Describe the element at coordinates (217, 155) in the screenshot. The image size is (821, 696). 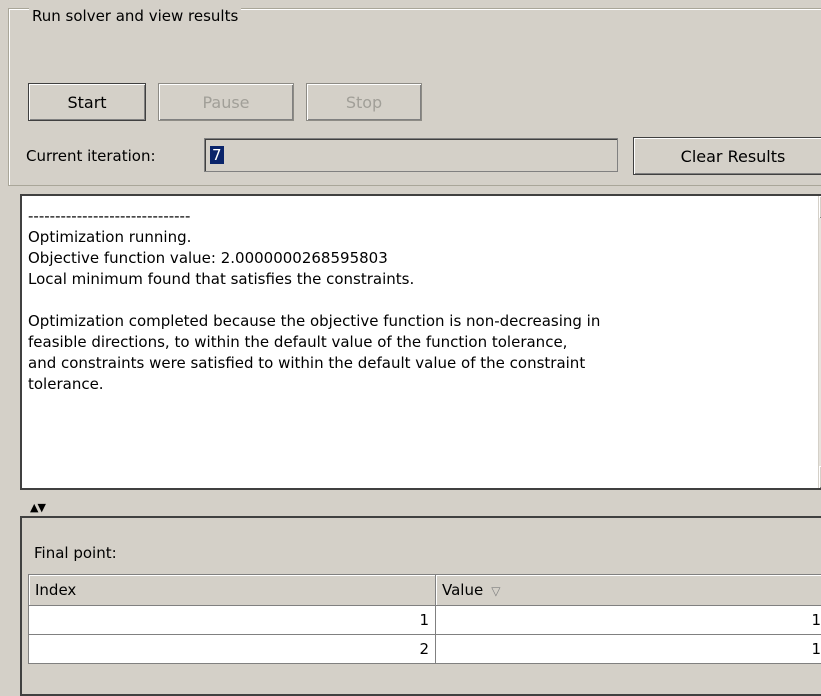
I see `current-iteration-value: 7` at that location.